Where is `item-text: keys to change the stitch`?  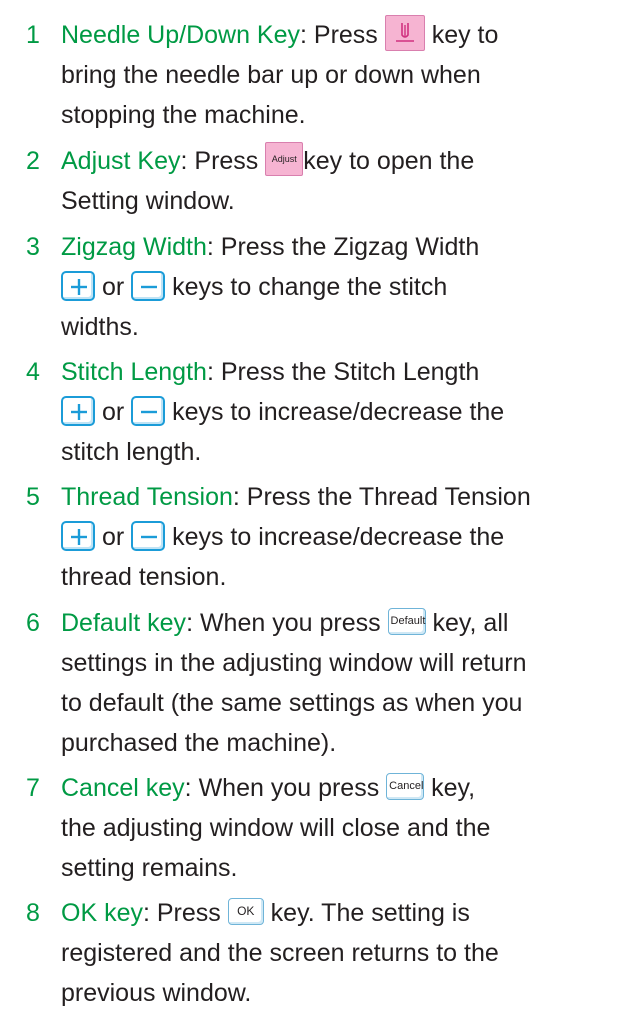
item-text: keys to change the stitch is located at coordinates (306, 287).